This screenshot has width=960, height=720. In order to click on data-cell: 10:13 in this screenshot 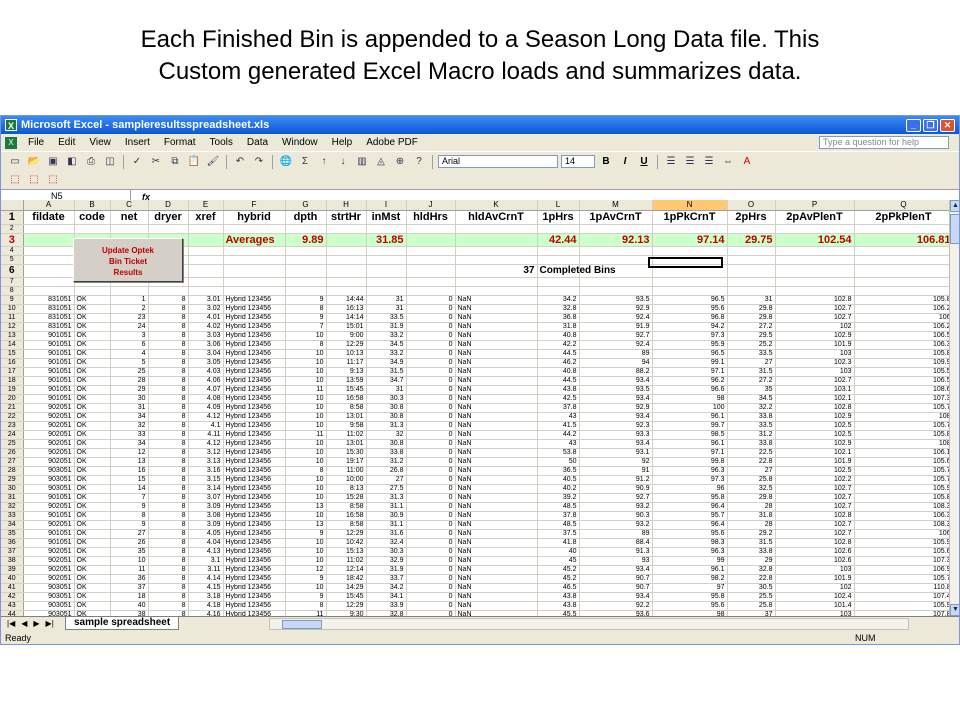, I will do `click(346, 354)`.